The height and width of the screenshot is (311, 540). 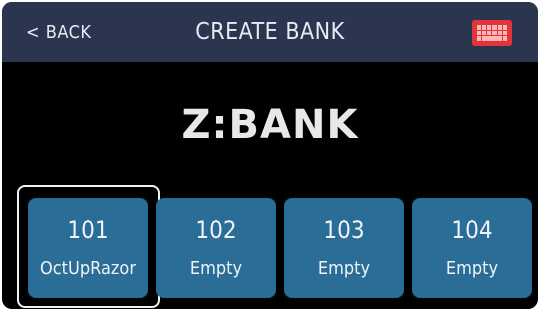 I want to click on slot-name: OctUpRazor, so click(x=88, y=268).